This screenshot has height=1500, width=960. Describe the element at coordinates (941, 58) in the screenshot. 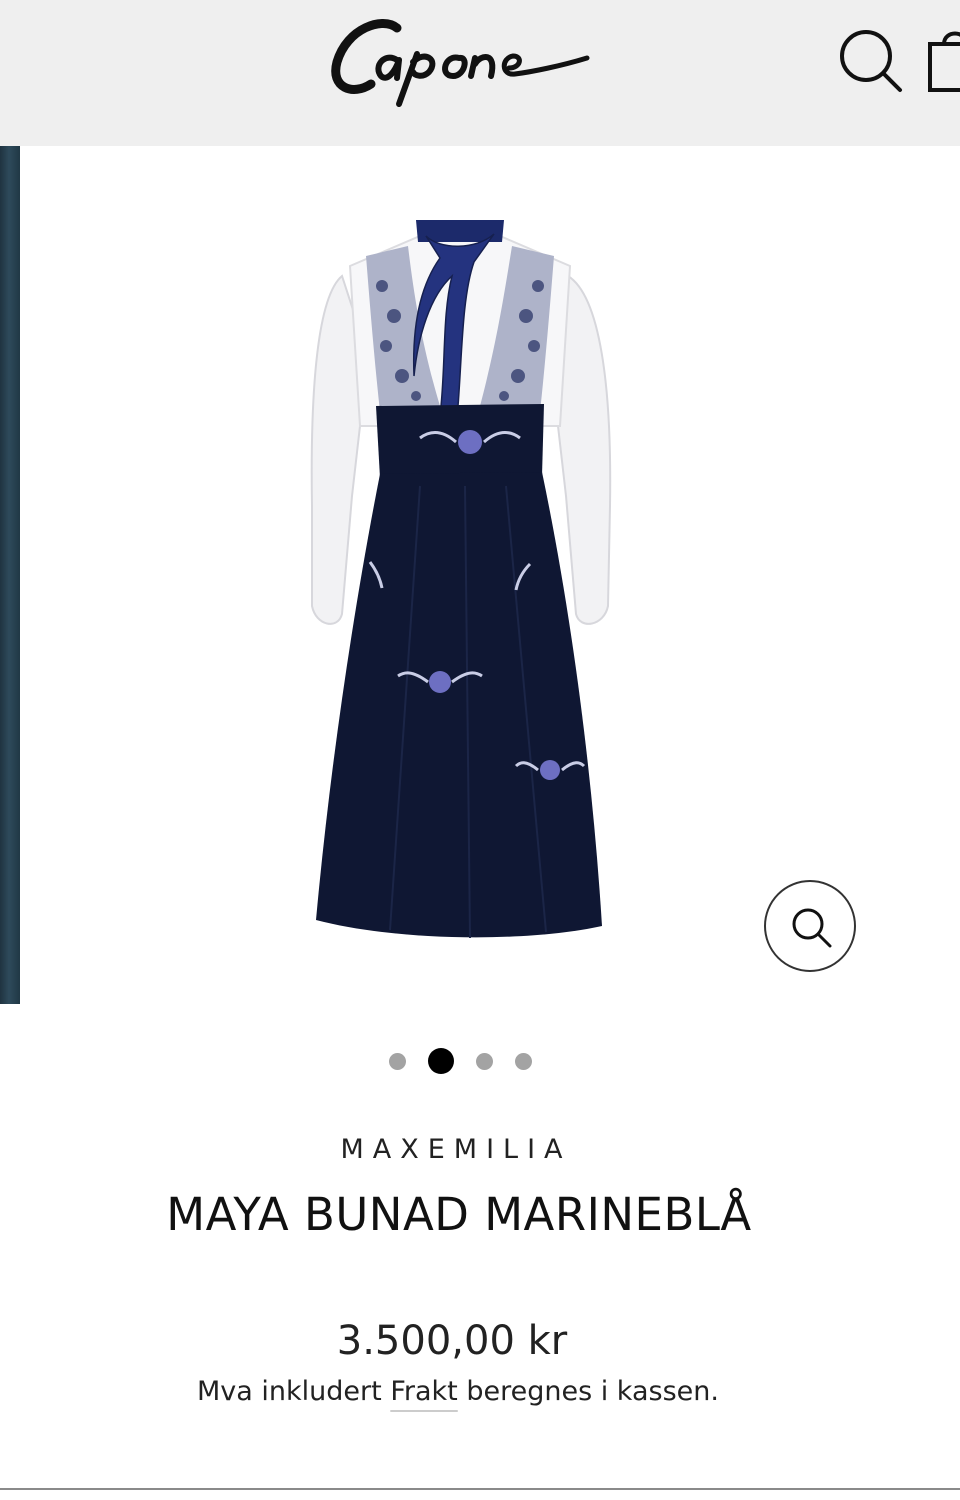

I see `cart-icon` at that location.